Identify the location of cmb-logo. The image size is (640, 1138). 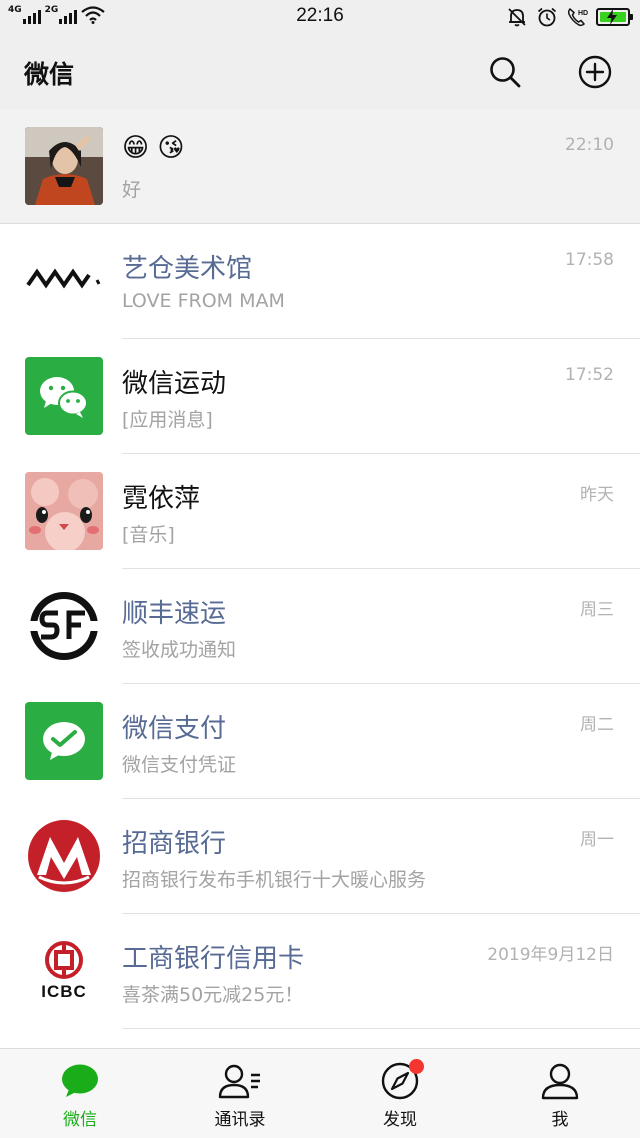
(64, 856).